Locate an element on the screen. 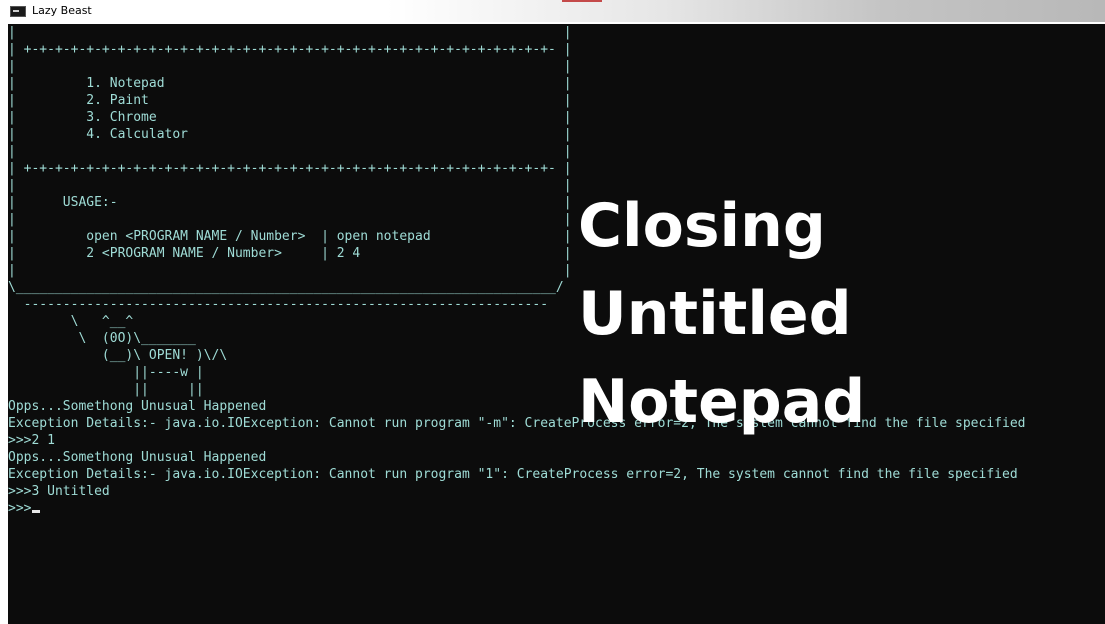 The image size is (1105, 624). console-line: >>>2 1 is located at coordinates (31, 440).